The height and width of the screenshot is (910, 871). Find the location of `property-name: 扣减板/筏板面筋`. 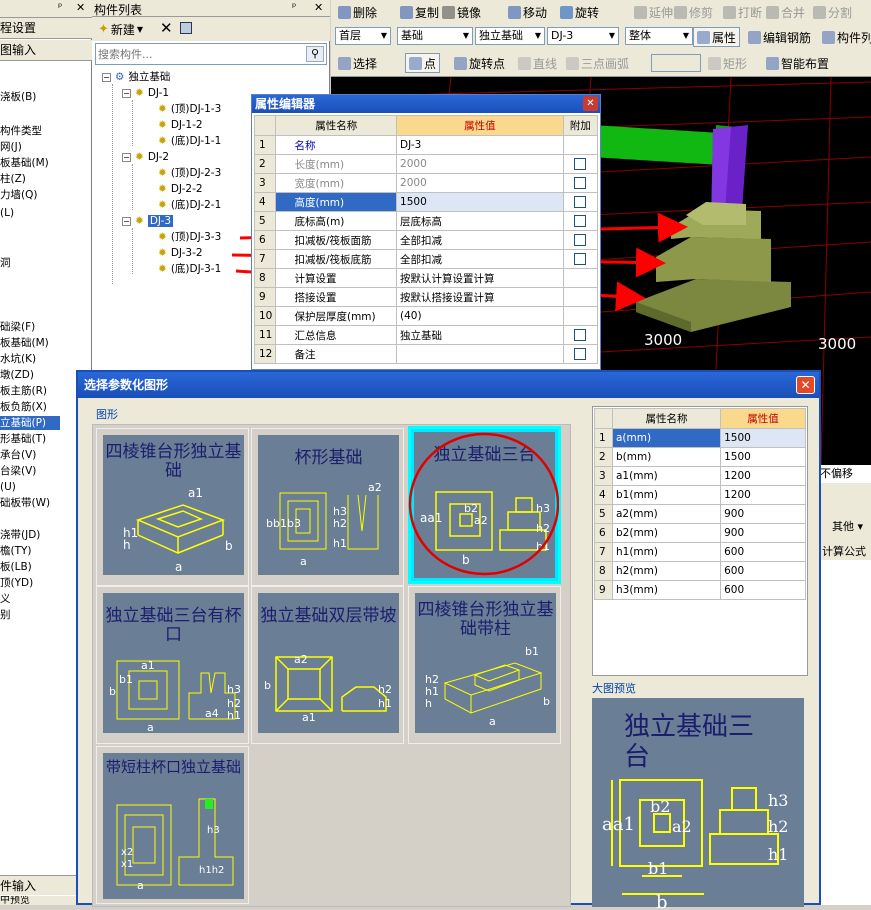

property-name: 扣减板/筏板面筋 is located at coordinates (336, 240).